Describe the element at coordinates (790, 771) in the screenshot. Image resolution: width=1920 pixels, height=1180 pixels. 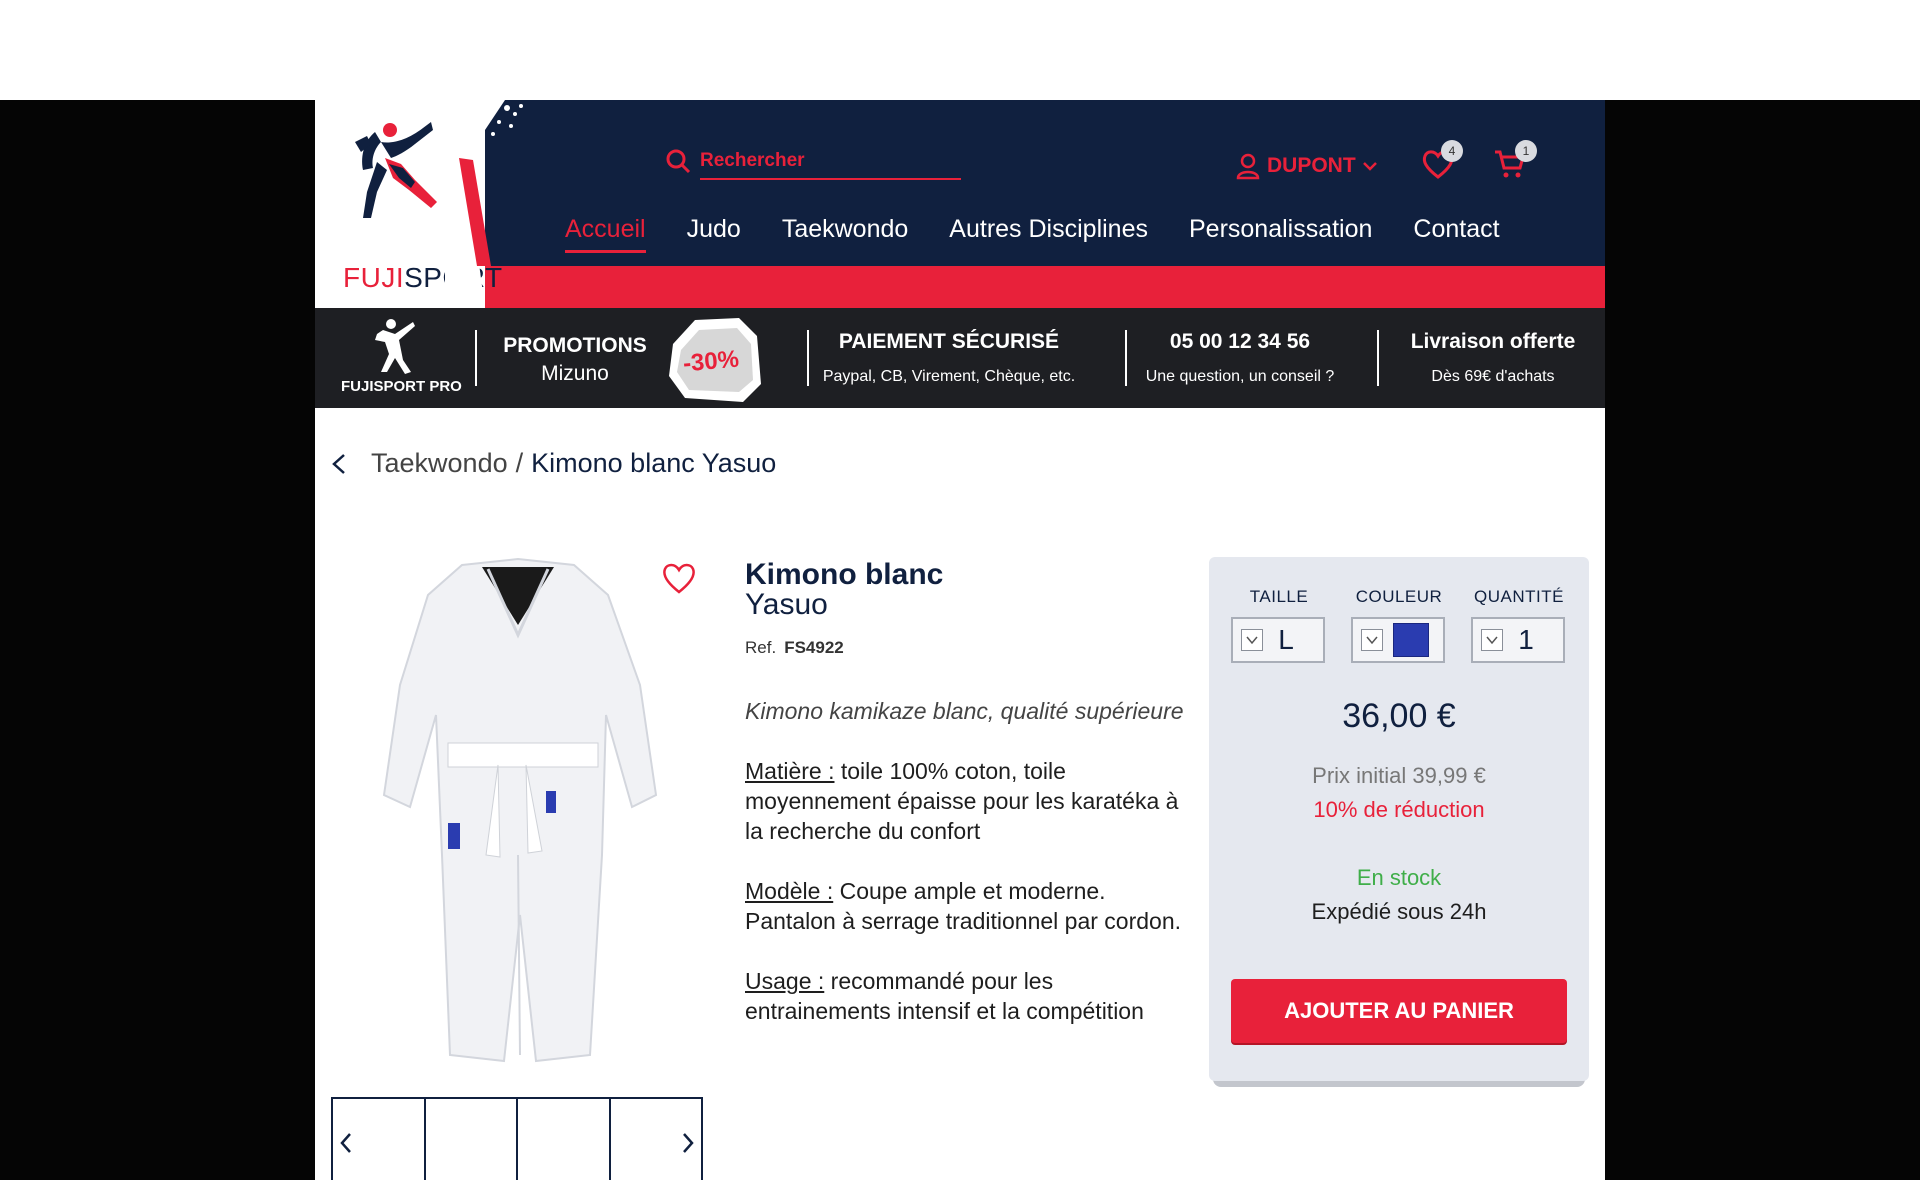
I see `material-label: Matière :` at that location.